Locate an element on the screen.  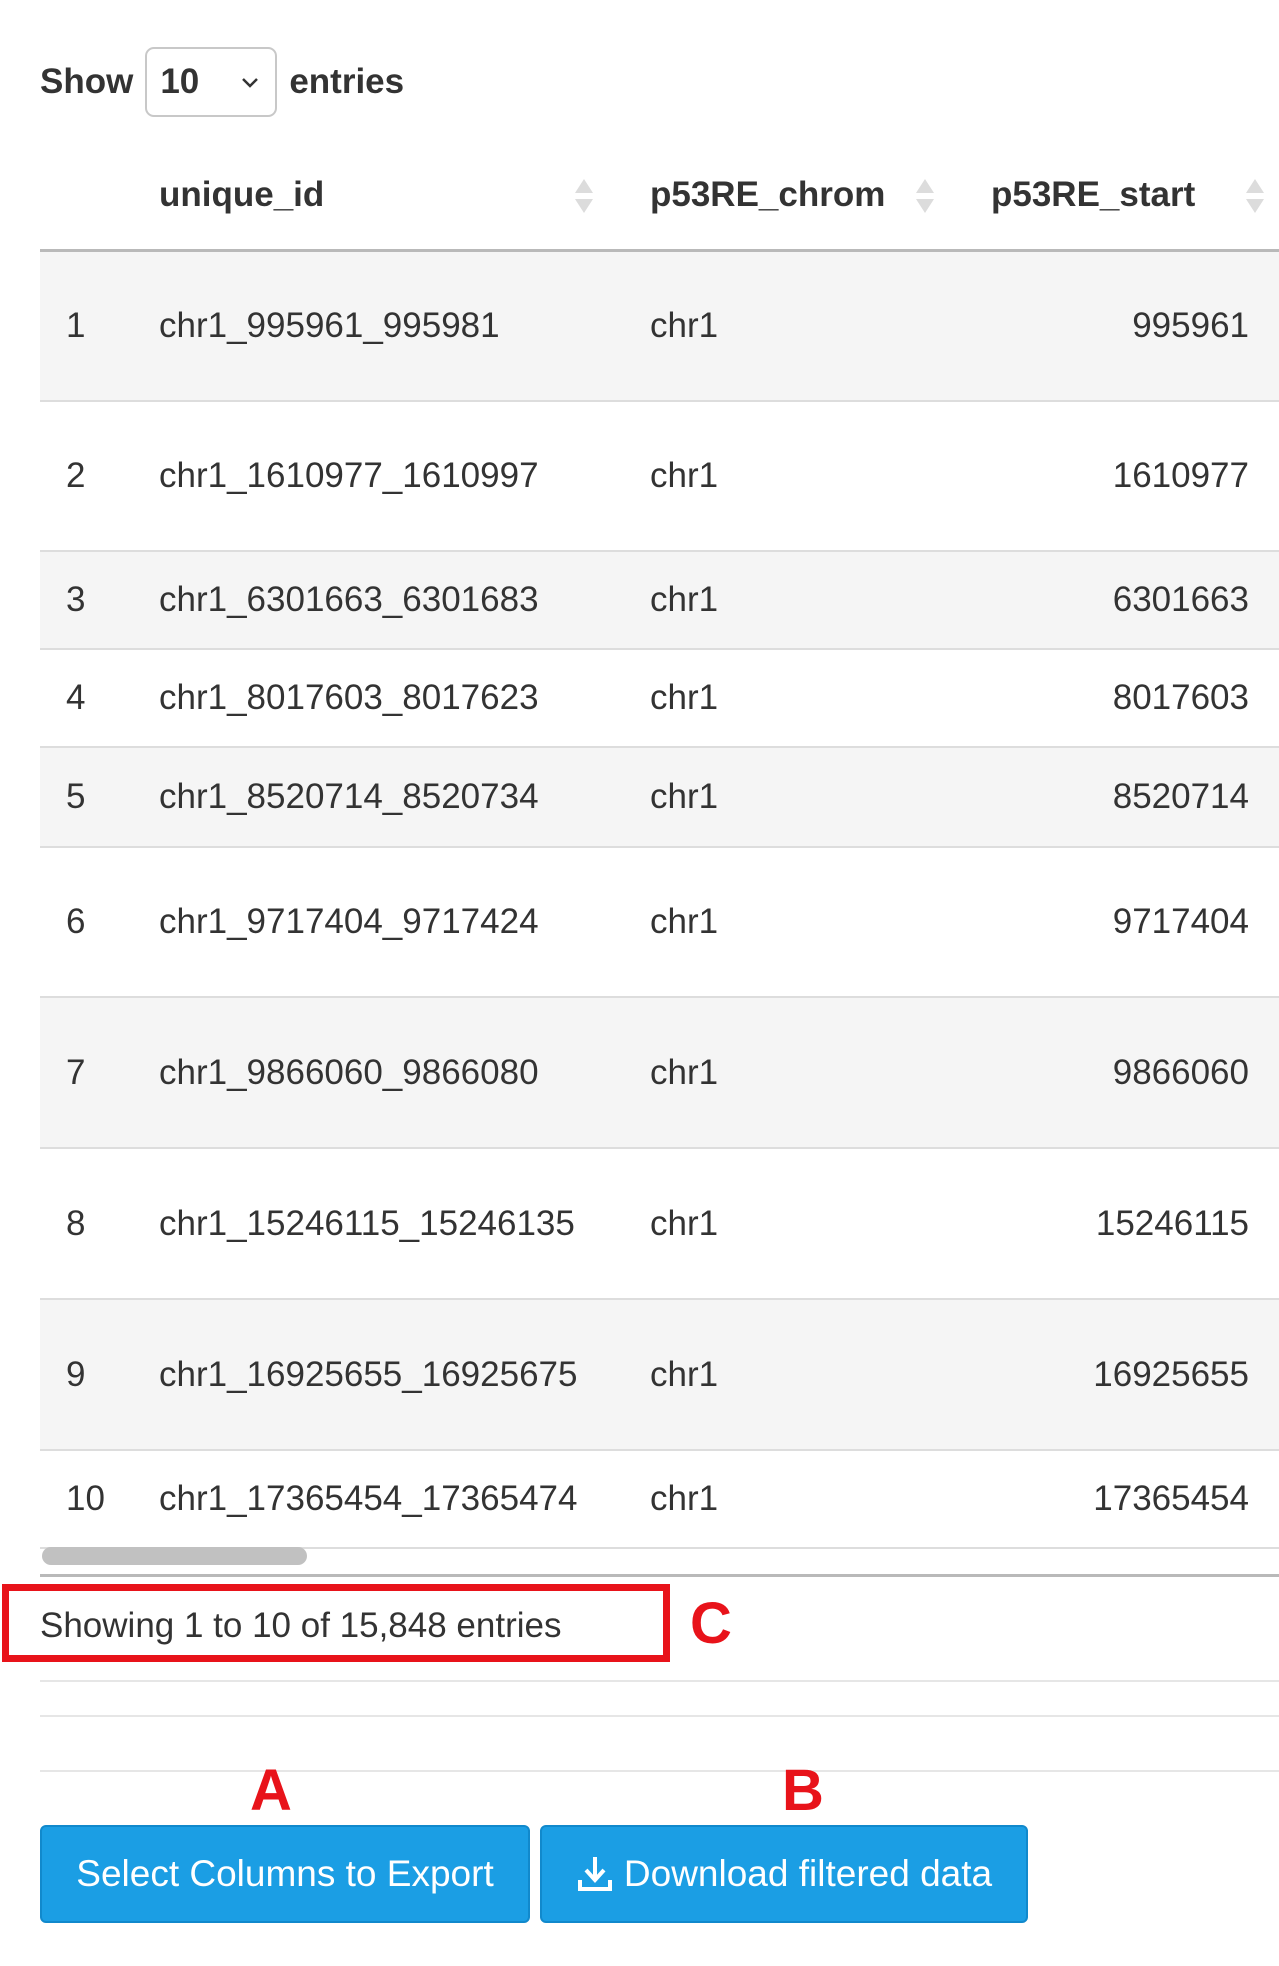
unique-id-cell: chr1_1610977_1610997 is located at coordinates (349, 475).